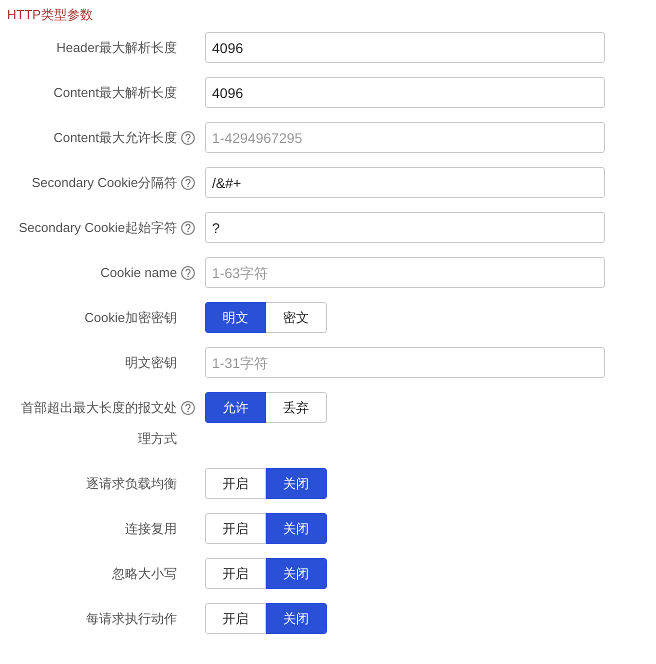 Image resolution: width=656 pixels, height=664 pixels. What do you see at coordinates (405, 137) in the screenshot?
I see `input-field: 1-4294967295` at bounding box center [405, 137].